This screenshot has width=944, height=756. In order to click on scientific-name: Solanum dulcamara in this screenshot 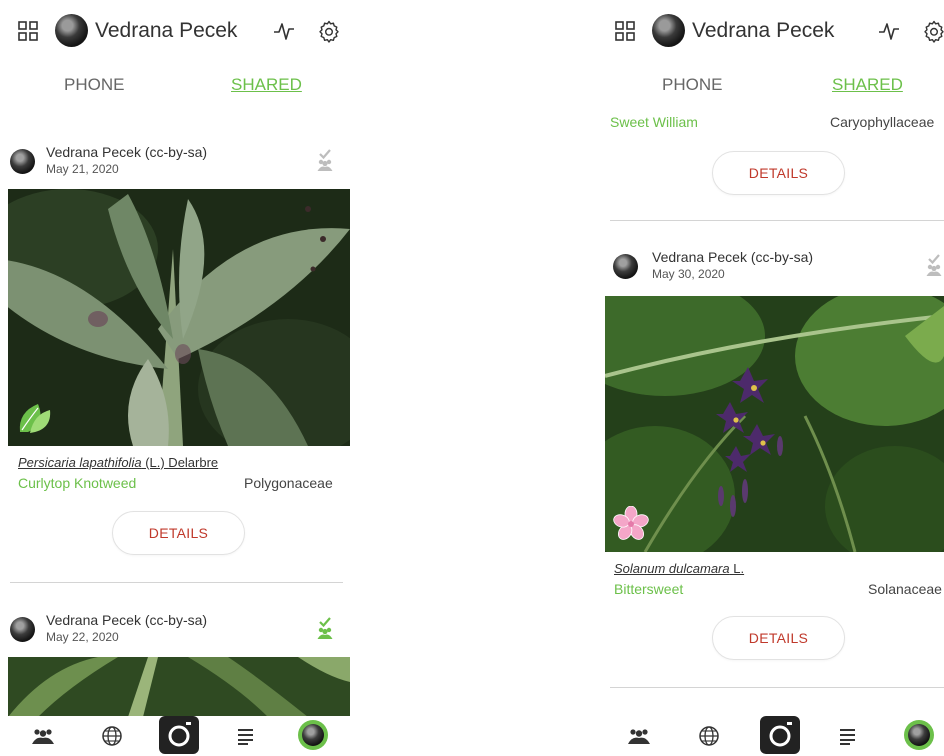, I will do `click(672, 568)`.